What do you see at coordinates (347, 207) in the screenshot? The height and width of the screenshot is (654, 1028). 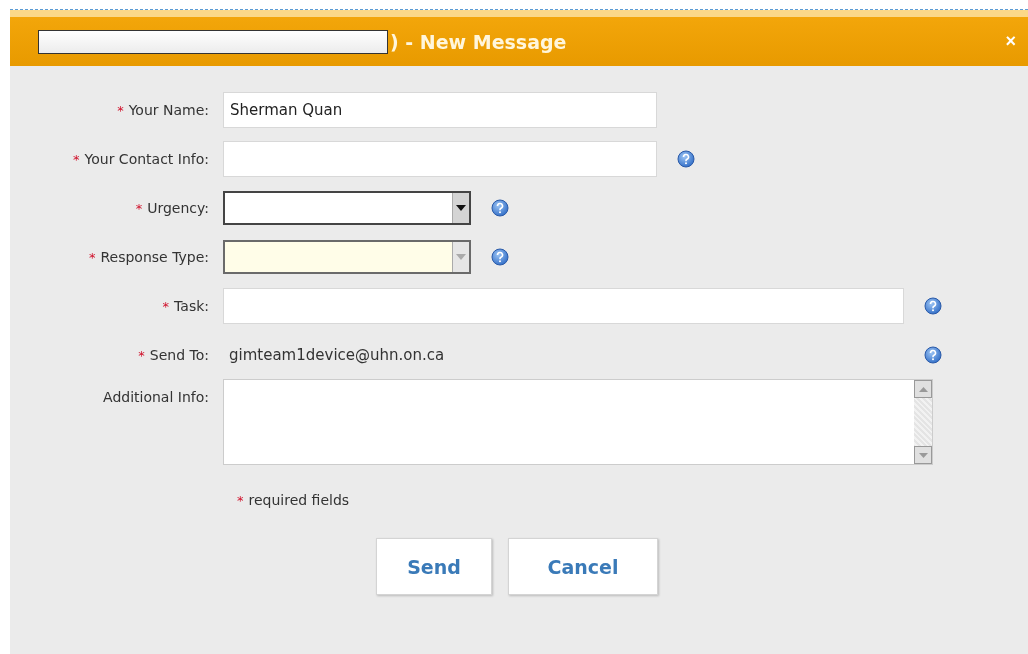 I see `dropdown-field` at bounding box center [347, 207].